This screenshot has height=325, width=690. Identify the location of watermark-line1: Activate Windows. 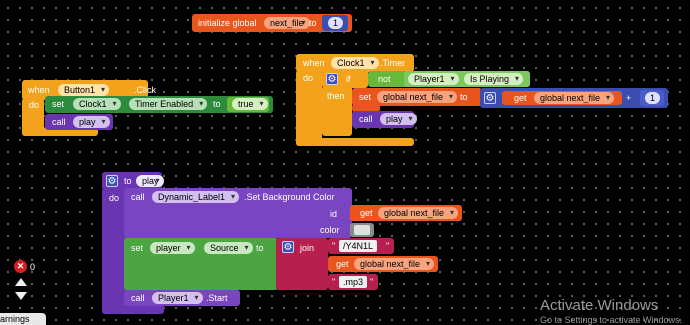
(599, 305).